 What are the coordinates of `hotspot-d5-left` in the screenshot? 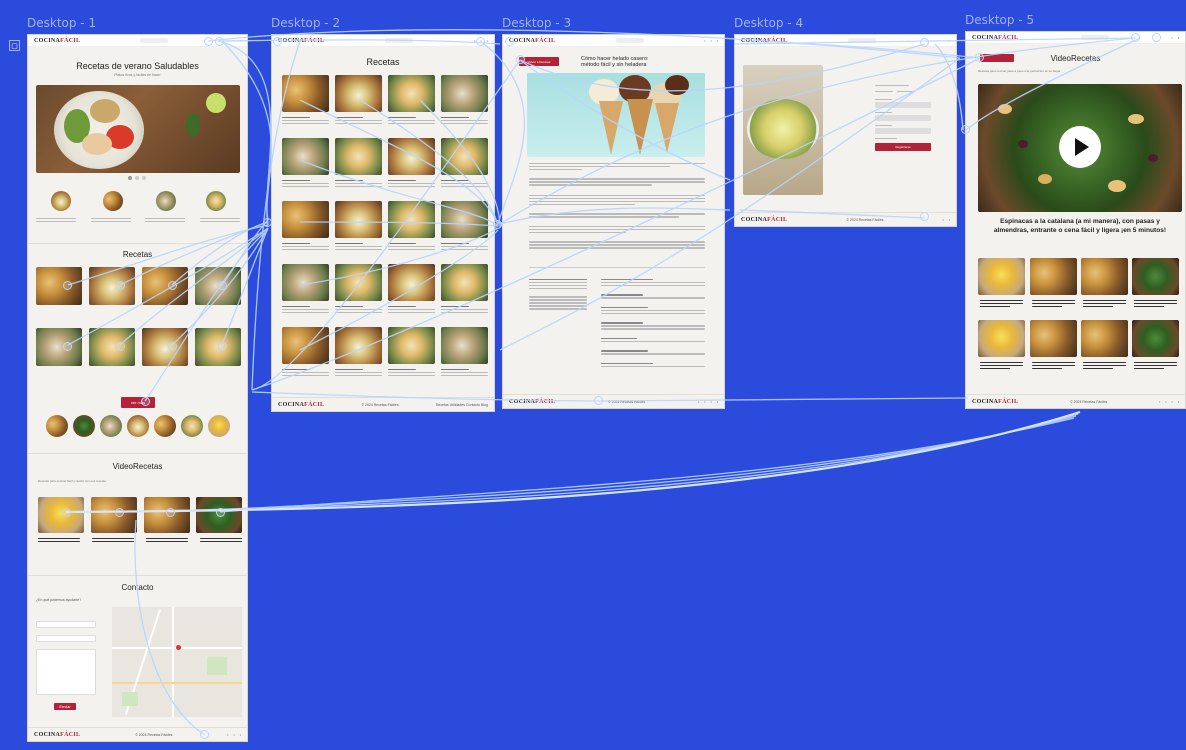 It's located at (965, 129).